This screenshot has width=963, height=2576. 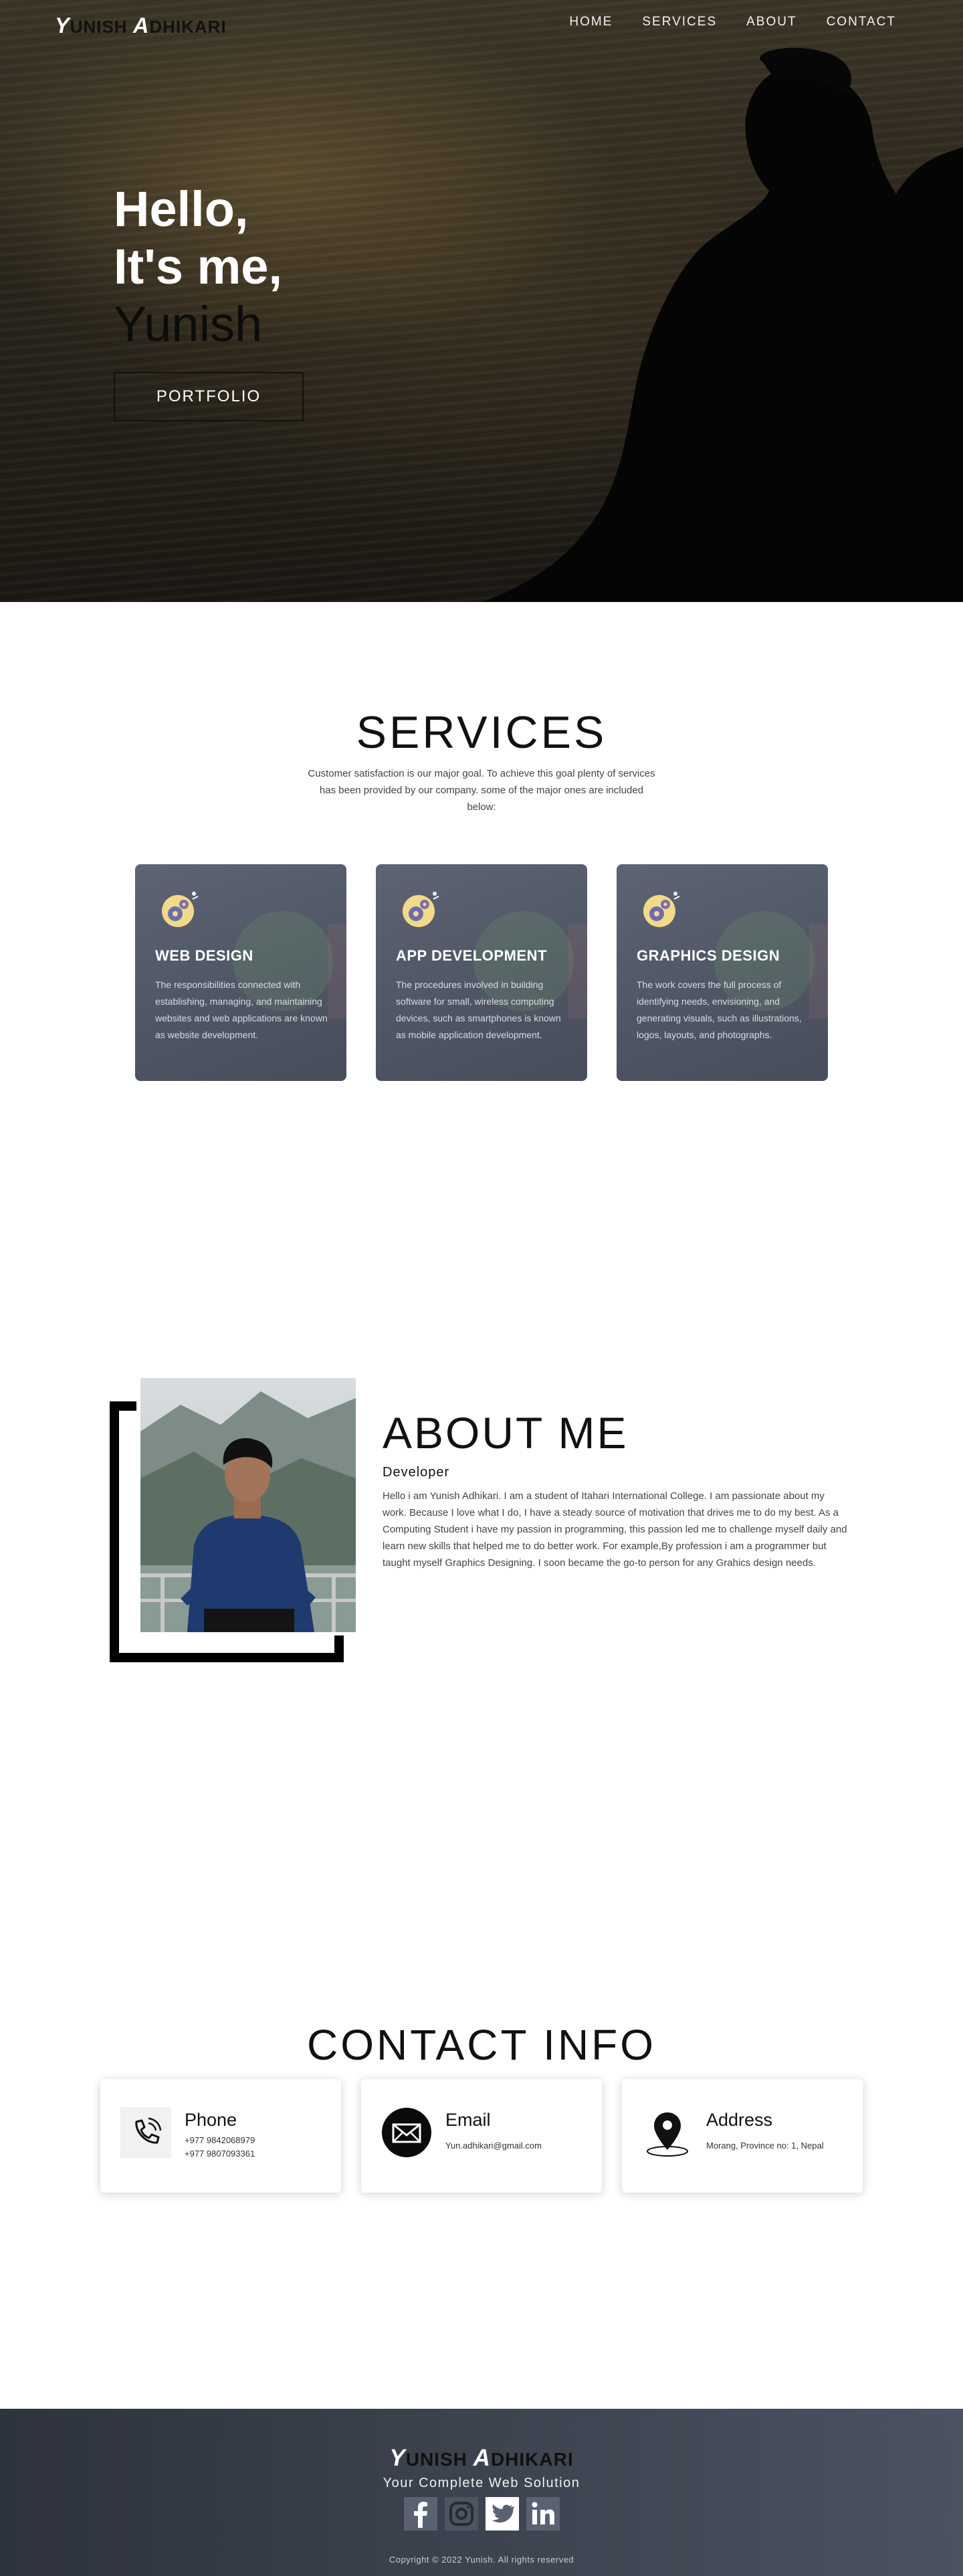 I want to click on nav-logo: YUNISH ADHIKARI, so click(x=141, y=25).